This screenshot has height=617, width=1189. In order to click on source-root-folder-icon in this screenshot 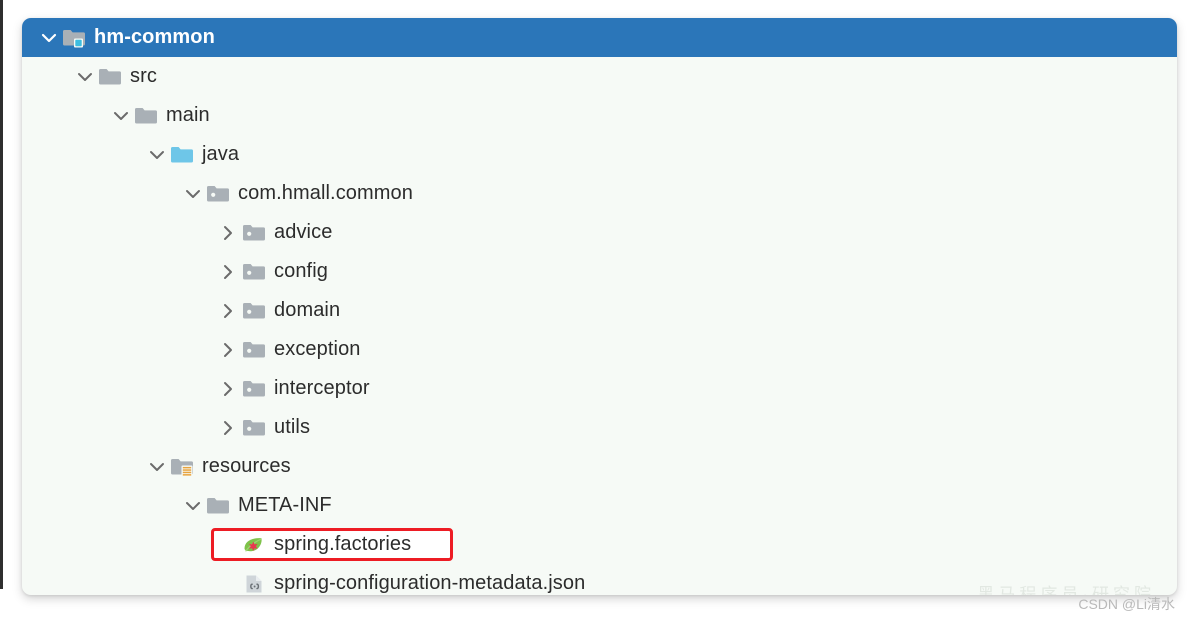, I will do `click(184, 154)`.